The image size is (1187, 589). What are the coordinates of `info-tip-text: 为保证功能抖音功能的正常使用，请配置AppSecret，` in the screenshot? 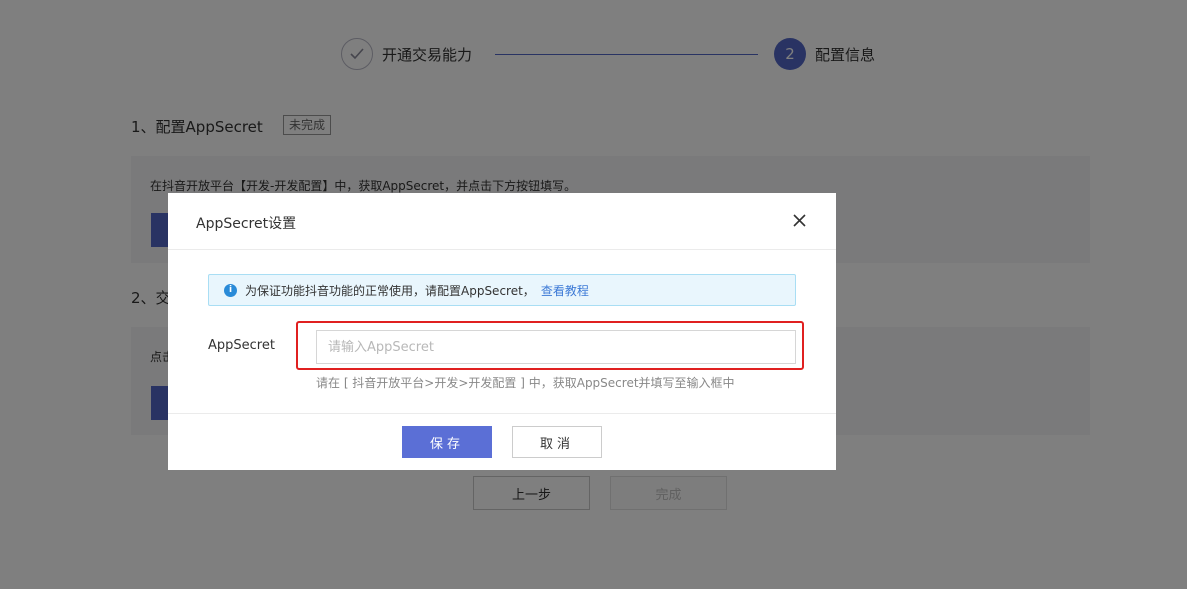 It's located at (390, 290).